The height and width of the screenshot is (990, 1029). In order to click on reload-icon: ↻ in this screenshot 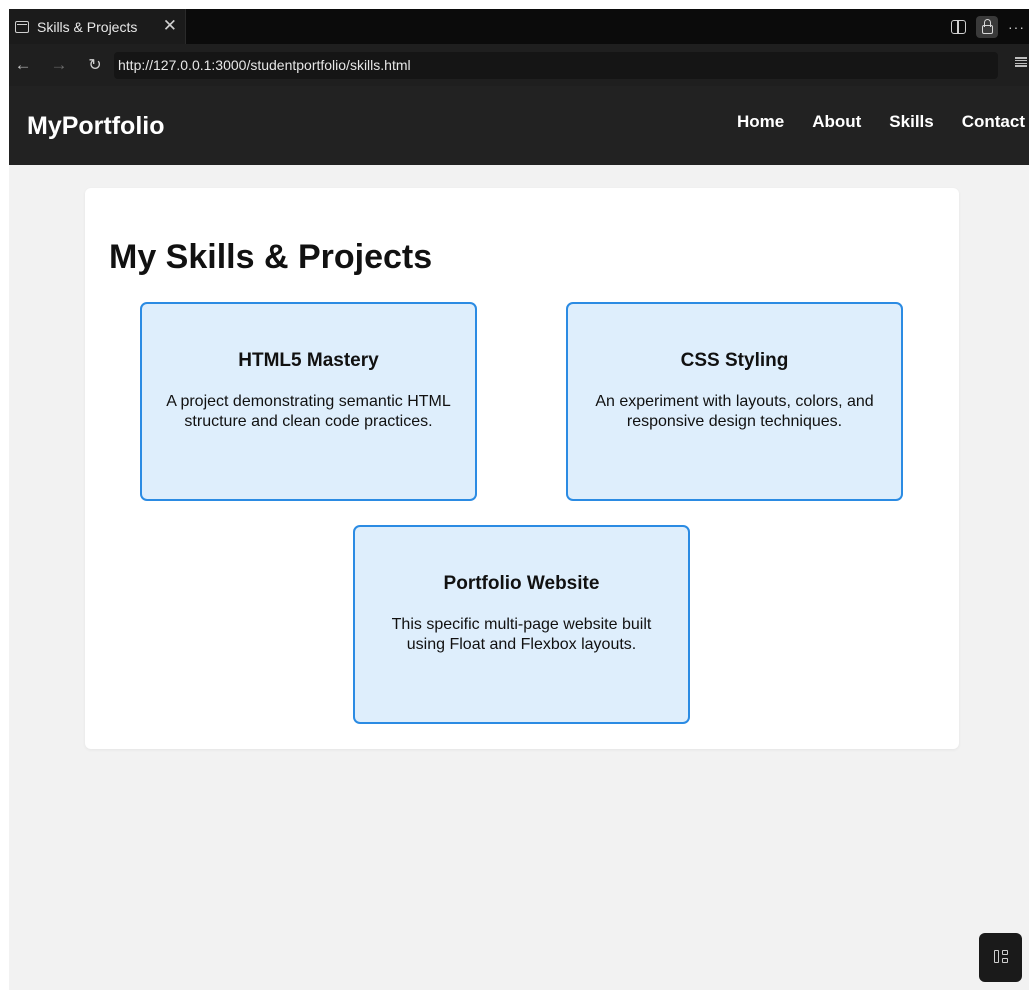, I will do `click(95, 65)`.